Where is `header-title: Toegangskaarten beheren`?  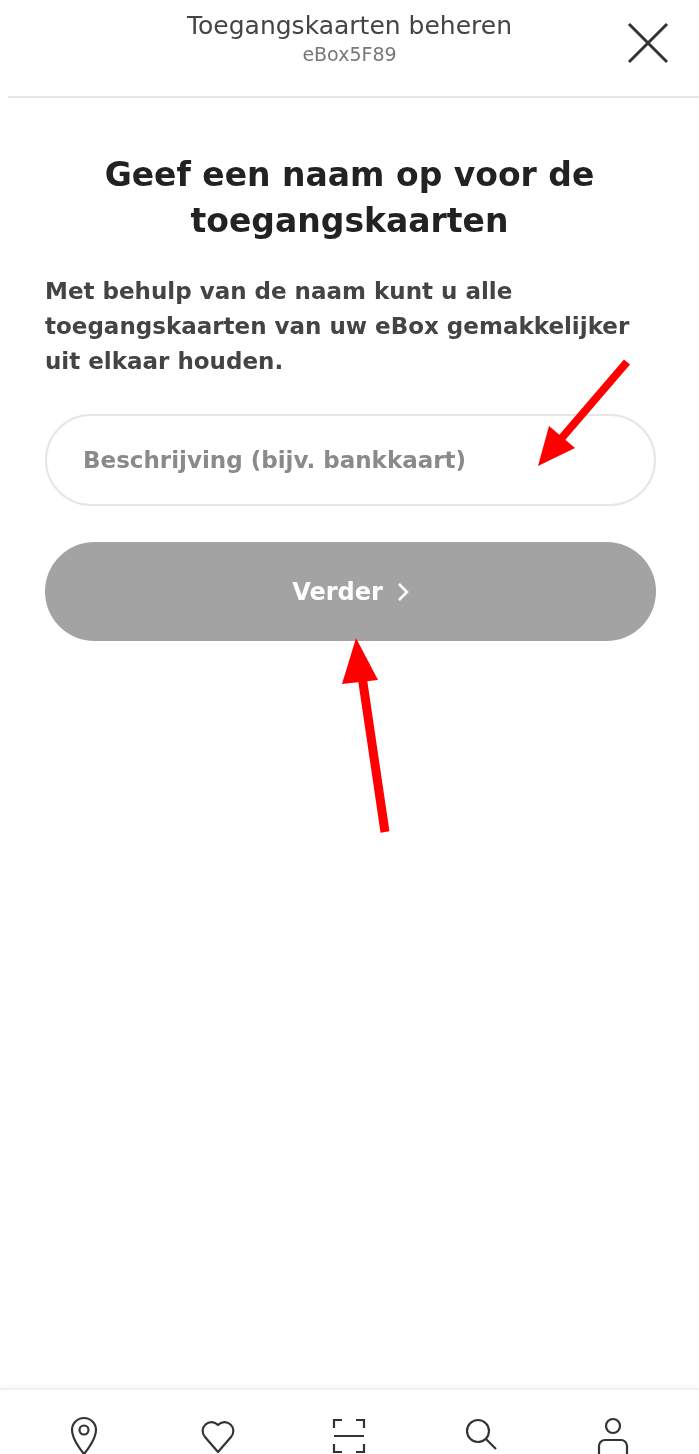
header-title: Toegangskaarten beheren is located at coordinates (349, 26).